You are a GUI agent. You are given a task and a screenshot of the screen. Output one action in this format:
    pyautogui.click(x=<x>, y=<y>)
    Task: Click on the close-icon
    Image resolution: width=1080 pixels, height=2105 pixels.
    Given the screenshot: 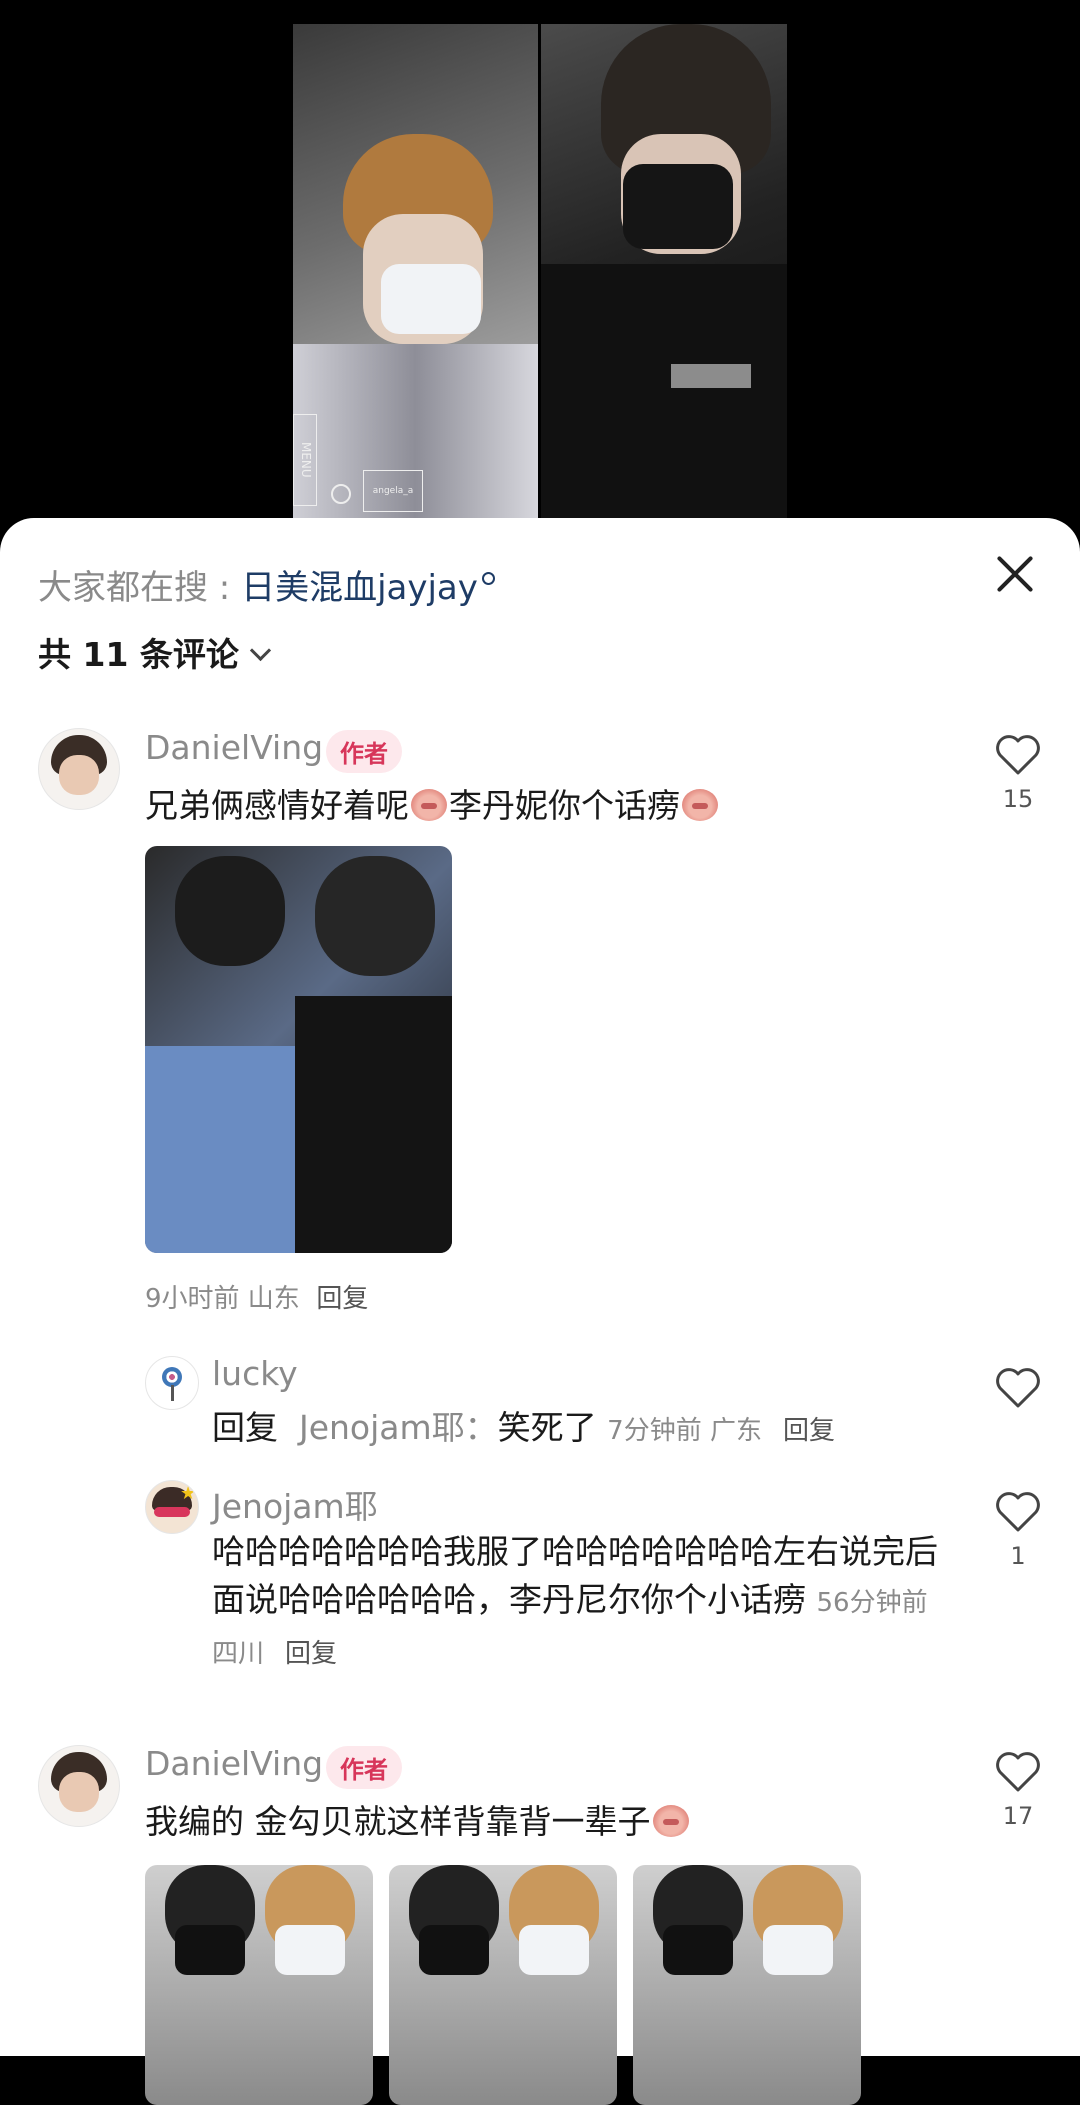 What is the action you would take?
    pyautogui.click(x=1015, y=574)
    